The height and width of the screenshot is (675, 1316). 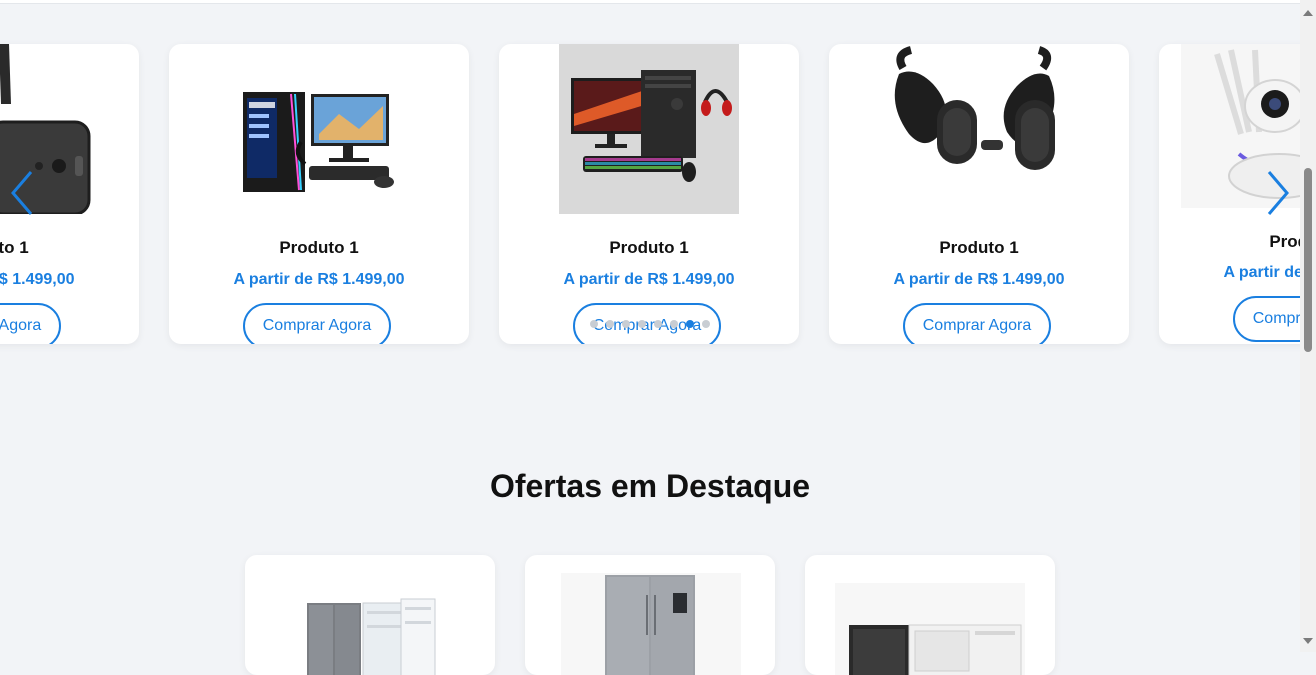 What do you see at coordinates (650, 324) in the screenshot?
I see `carousel-dots` at bounding box center [650, 324].